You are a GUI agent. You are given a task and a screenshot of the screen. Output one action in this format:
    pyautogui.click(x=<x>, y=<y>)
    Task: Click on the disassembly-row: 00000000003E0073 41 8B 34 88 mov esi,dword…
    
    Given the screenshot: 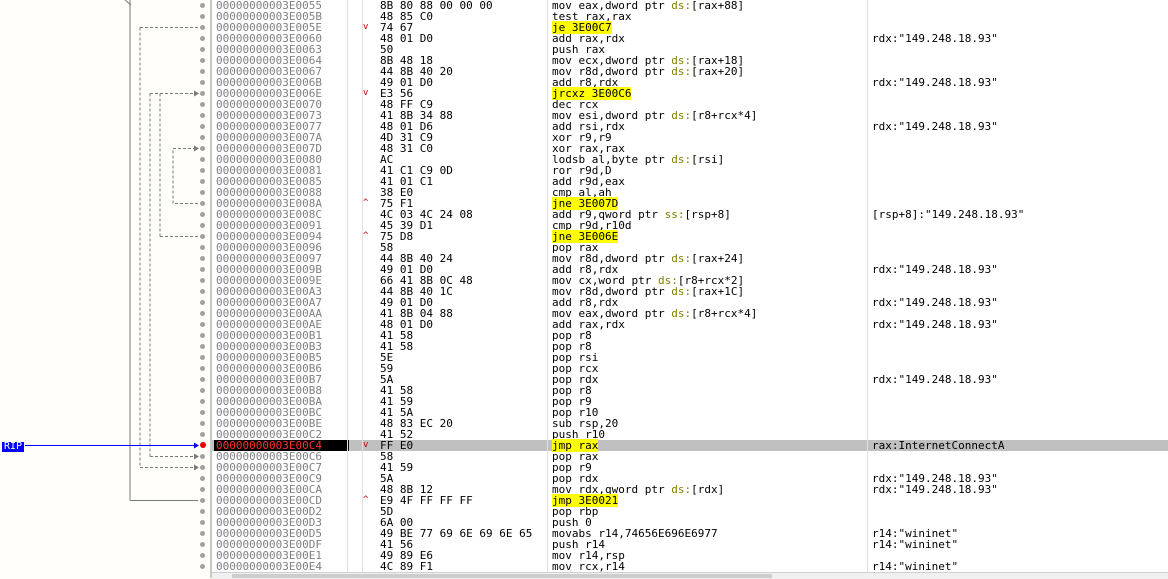 What is the action you would take?
    pyautogui.click(x=690, y=115)
    